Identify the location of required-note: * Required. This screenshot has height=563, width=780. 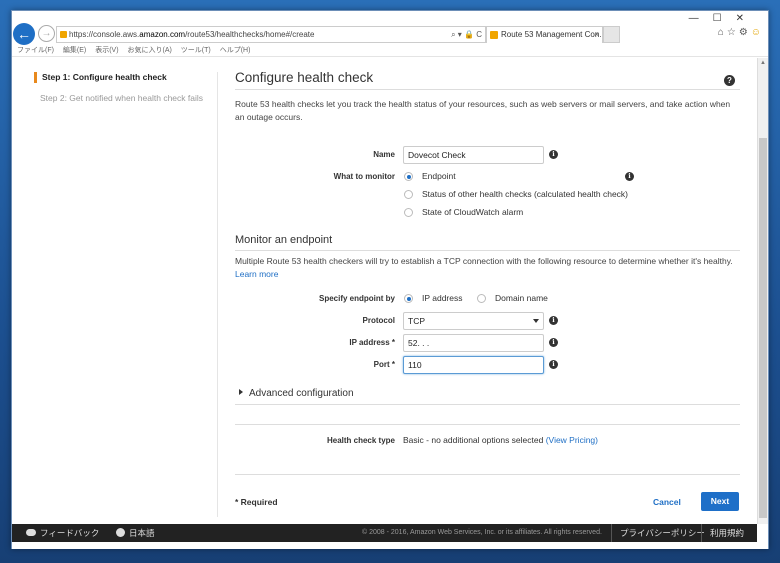
(256, 502).